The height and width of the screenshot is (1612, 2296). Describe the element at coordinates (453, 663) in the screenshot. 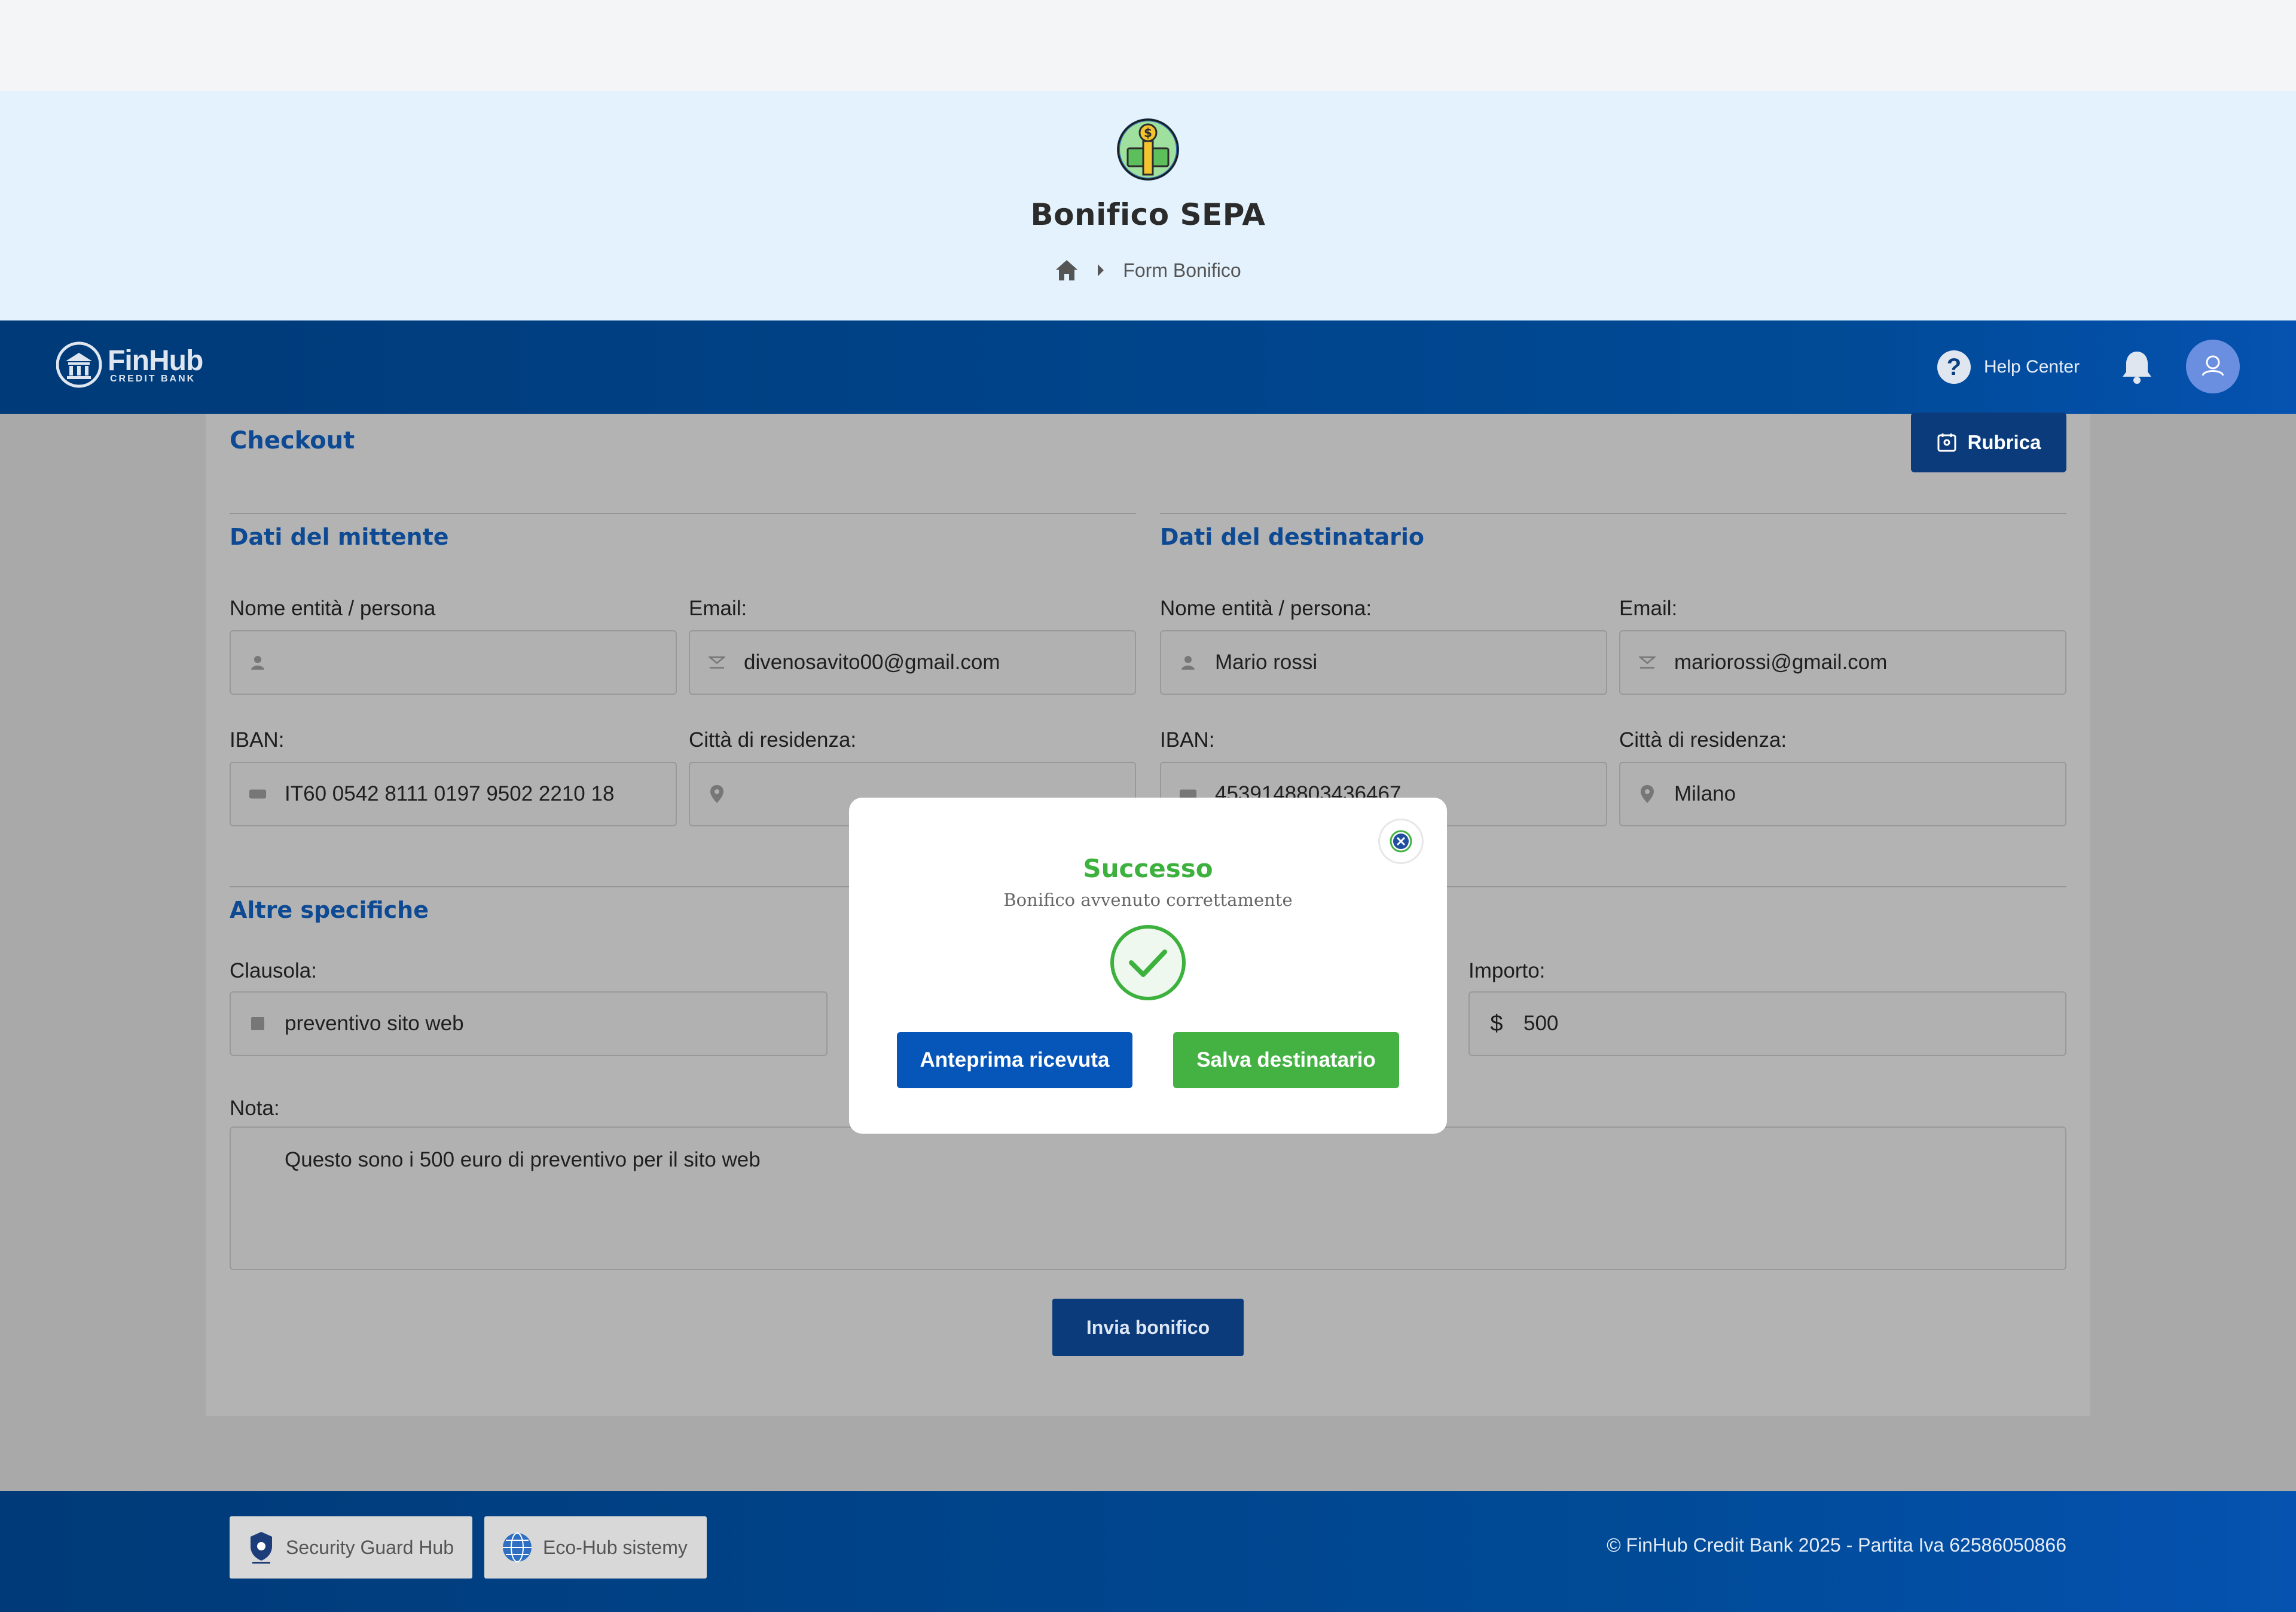

I see `sender-name-input` at that location.